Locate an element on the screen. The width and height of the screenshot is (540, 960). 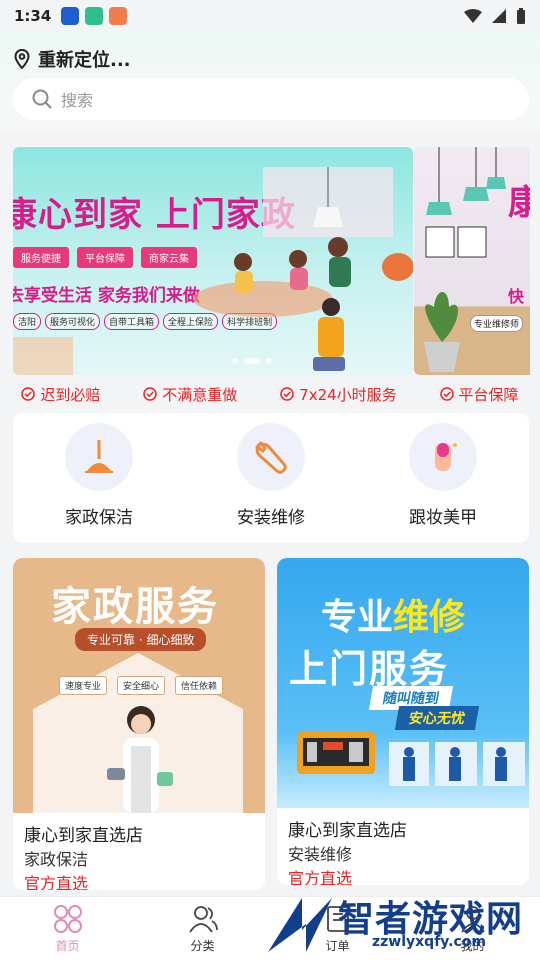
status-bar: 1:34 is located at coordinates (270, 16).